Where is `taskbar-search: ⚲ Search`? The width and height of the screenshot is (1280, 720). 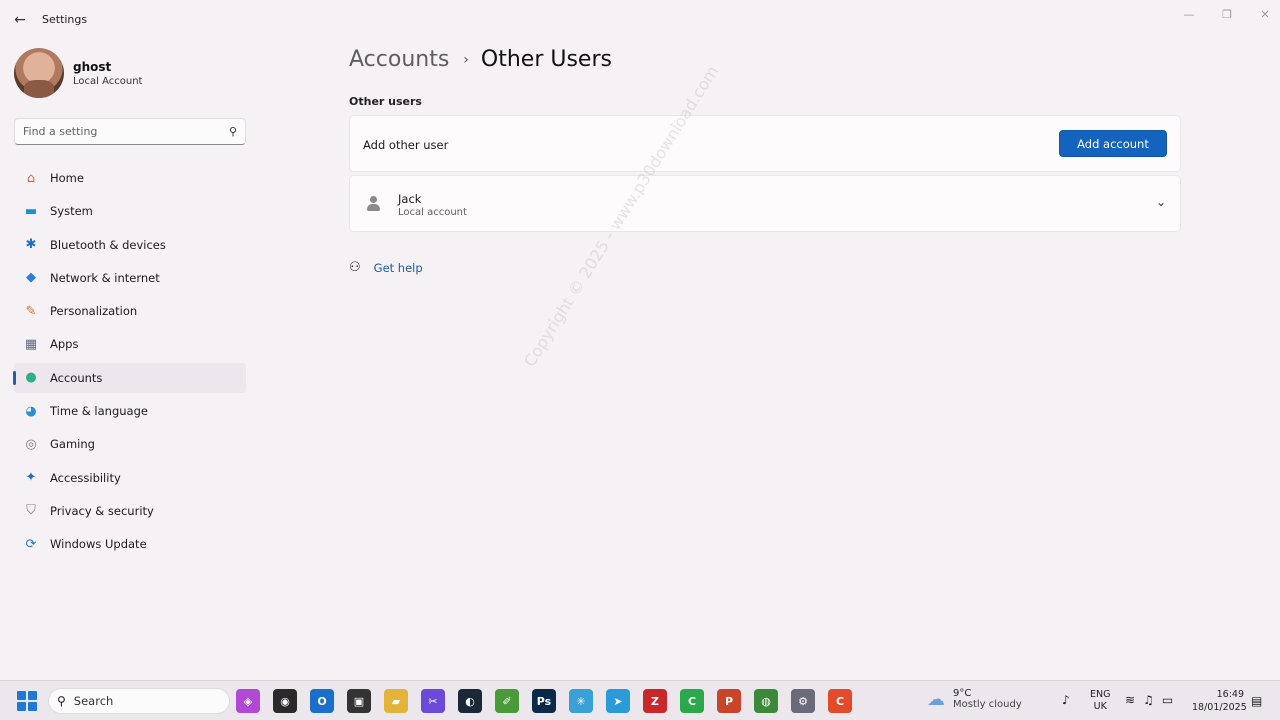
taskbar-search: ⚲ Search is located at coordinates (139, 701).